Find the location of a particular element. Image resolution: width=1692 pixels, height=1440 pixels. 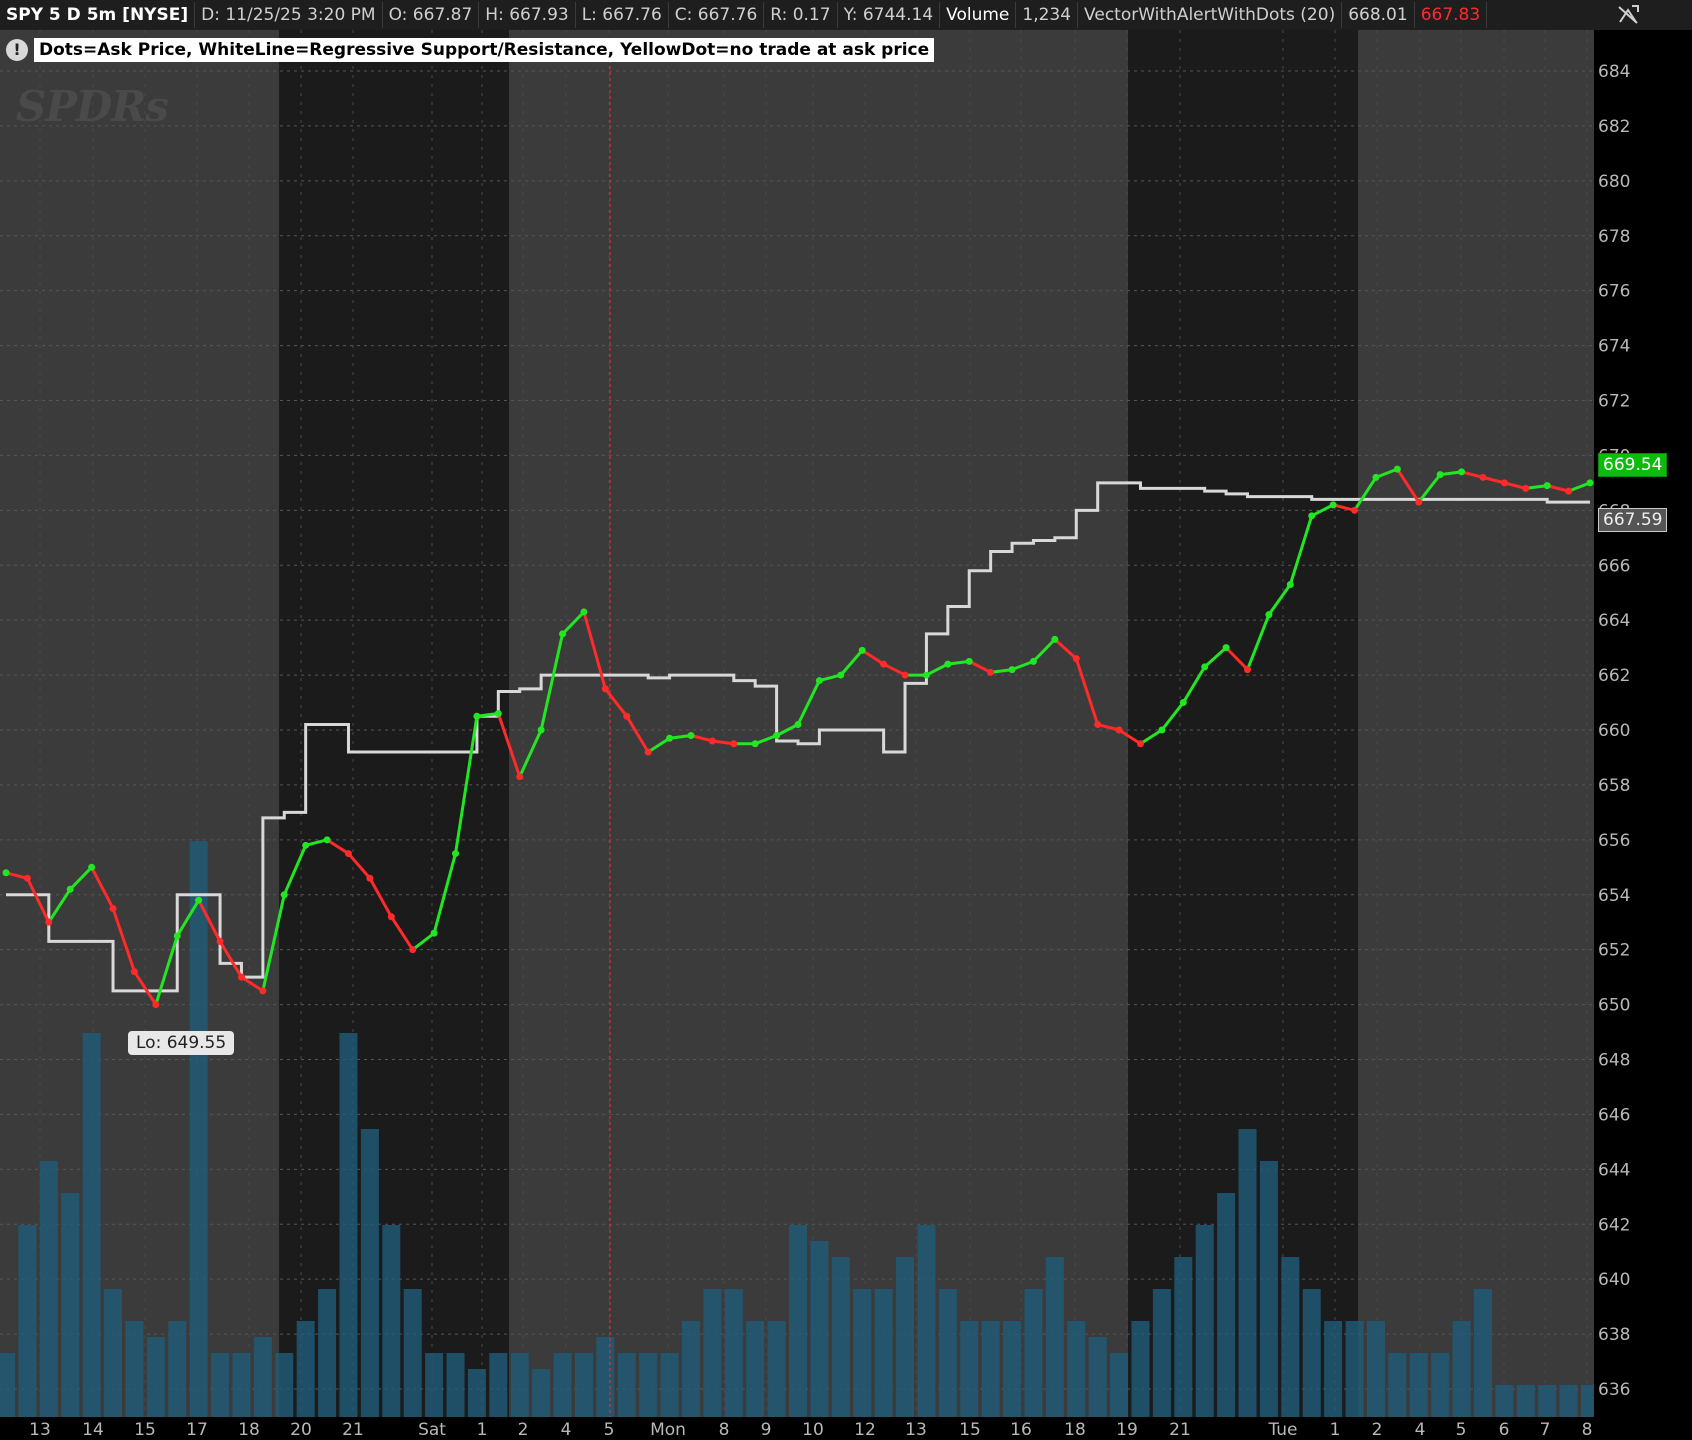

y-tick-label: 666 is located at coordinates (1614, 566).